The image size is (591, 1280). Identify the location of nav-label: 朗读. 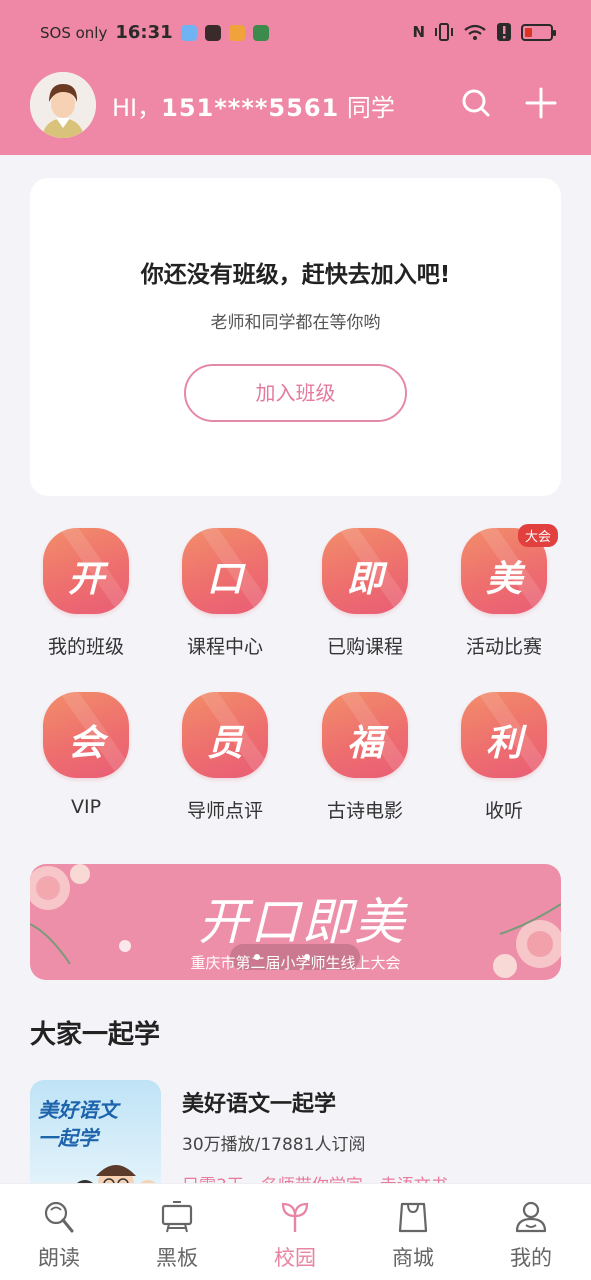
(59, 1258).